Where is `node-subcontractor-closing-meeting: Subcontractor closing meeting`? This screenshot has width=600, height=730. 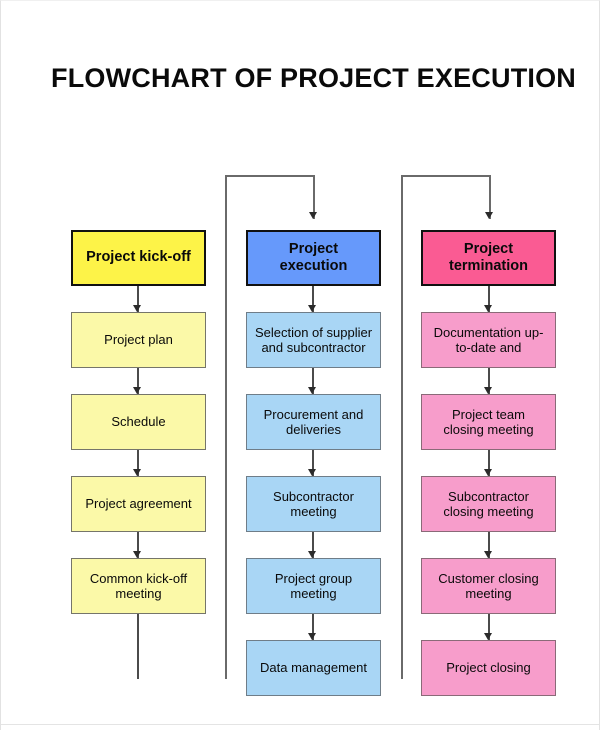
node-subcontractor-closing-meeting: Subcontractor closing meeting is located at coordinates (488, 504).